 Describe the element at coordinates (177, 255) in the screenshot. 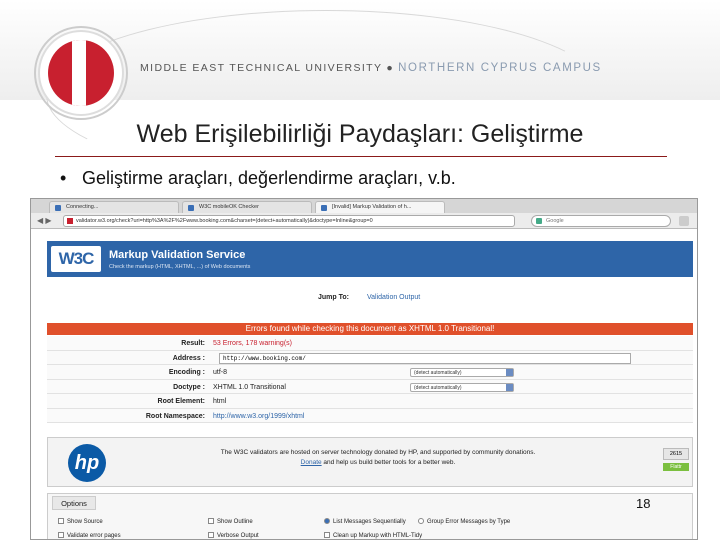

I see `validator-title: Markup Validation Service` at that location.